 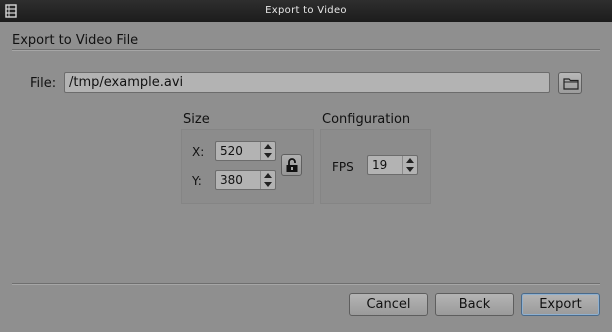 What do you see at coordinates (366, 119) in the screenshot?
I see `configuration-group-title: Configuration` at bounding box center [366, 119].